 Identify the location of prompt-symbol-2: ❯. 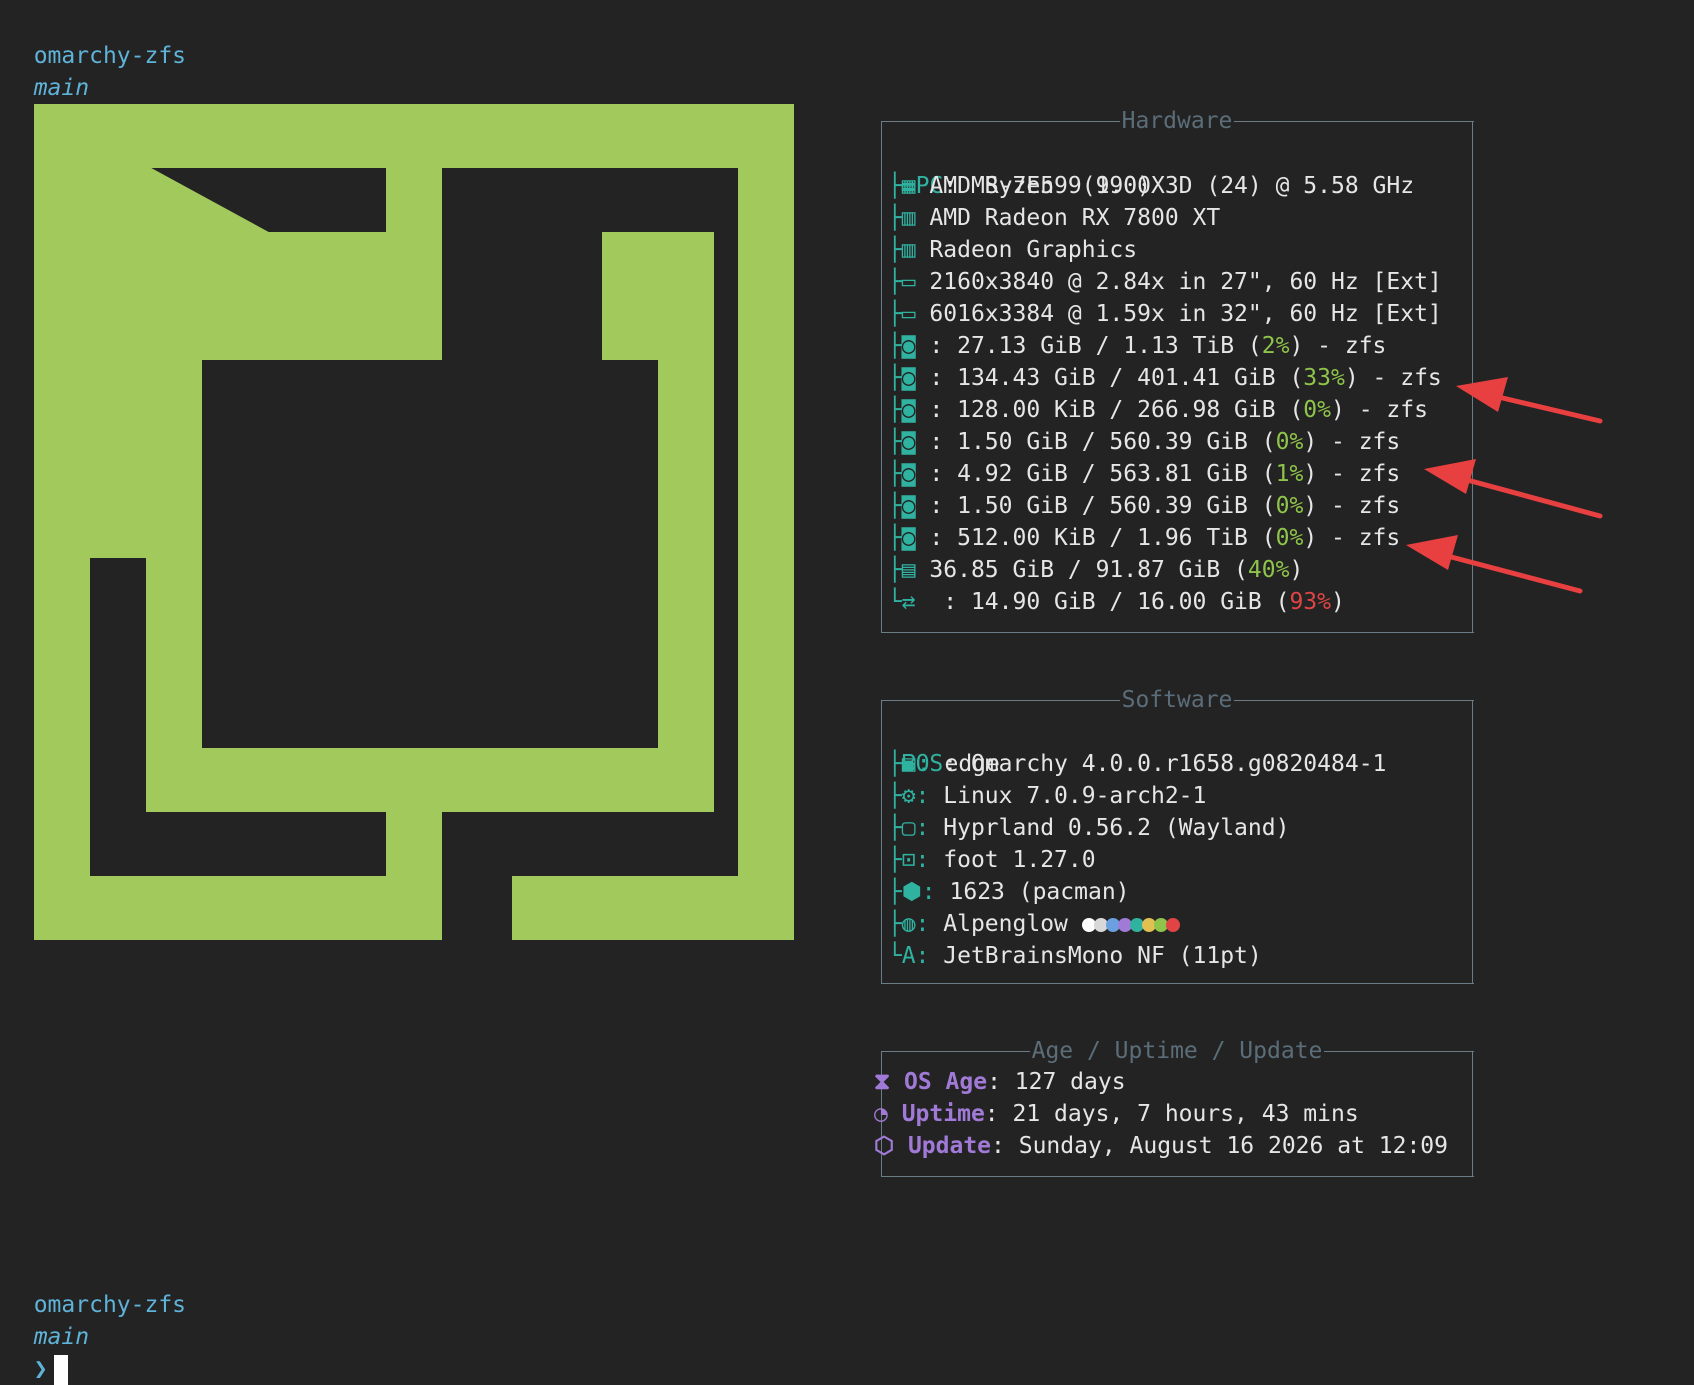
(40, 1369).